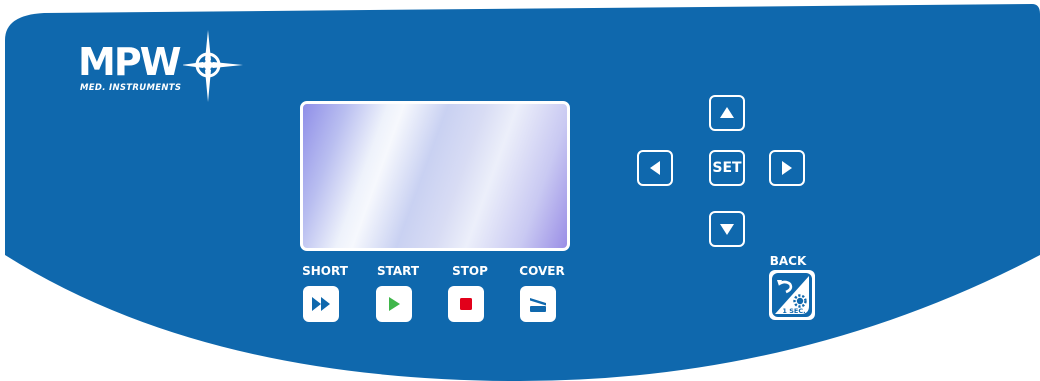 The width and height of the screenshot is (1040, 381). I want to click on cover-label: COVER, so click(542, 271).